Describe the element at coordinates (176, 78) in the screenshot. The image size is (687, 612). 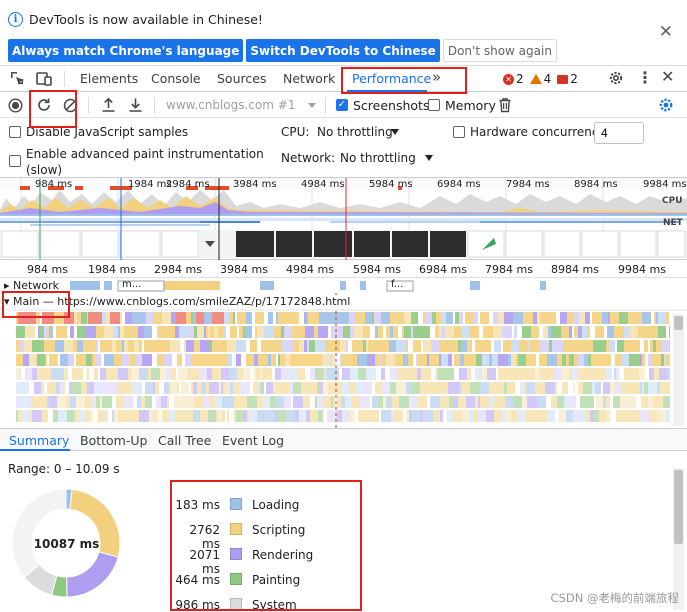
I see `tab-console: Console` at that location.